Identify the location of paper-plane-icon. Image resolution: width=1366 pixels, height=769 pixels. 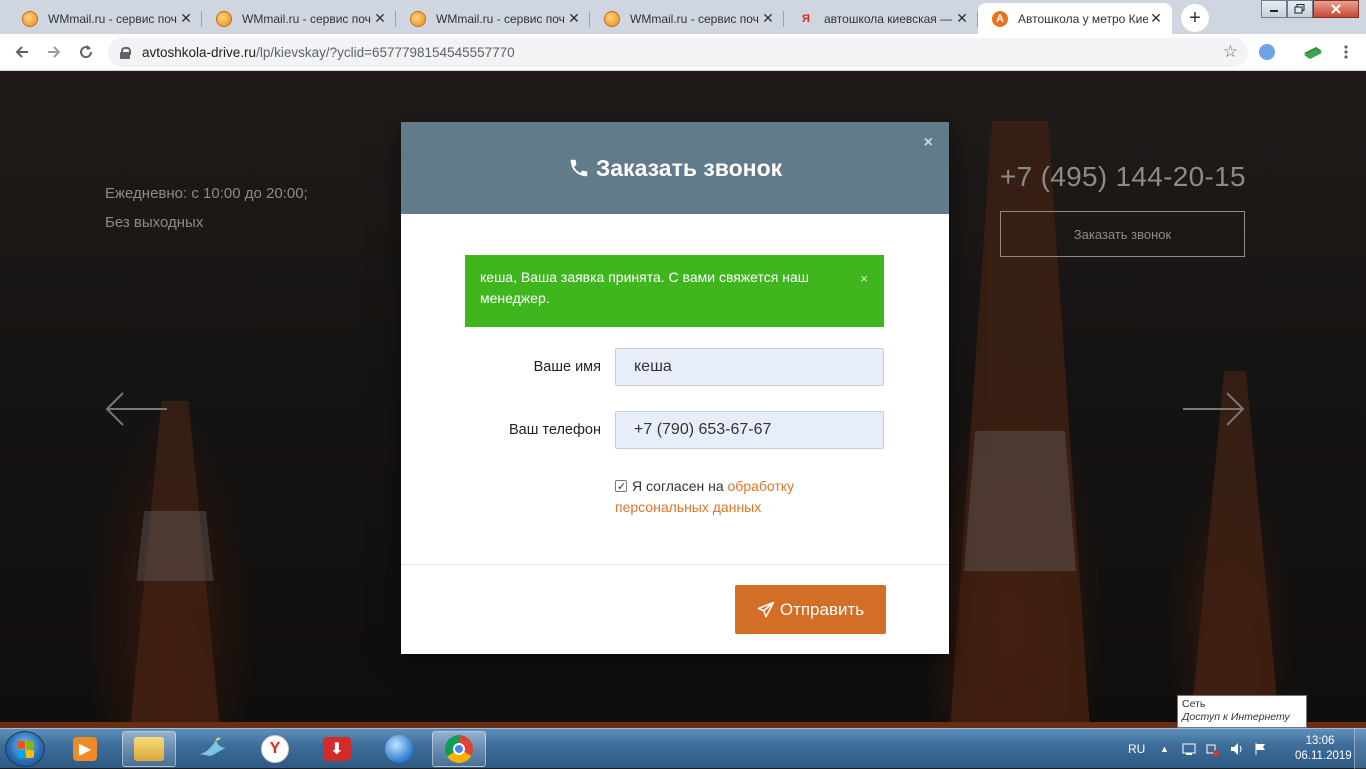
(766, 609).